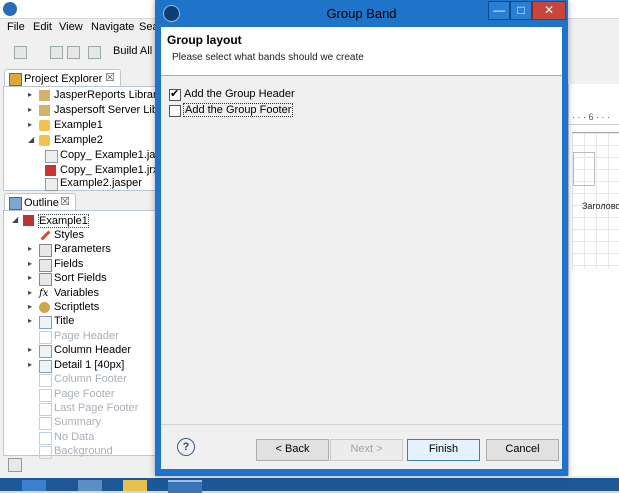 The width and height of the screenshot is (619, 493). I want to click on tree-item-label: Last Page Footer, so click(96, 408).